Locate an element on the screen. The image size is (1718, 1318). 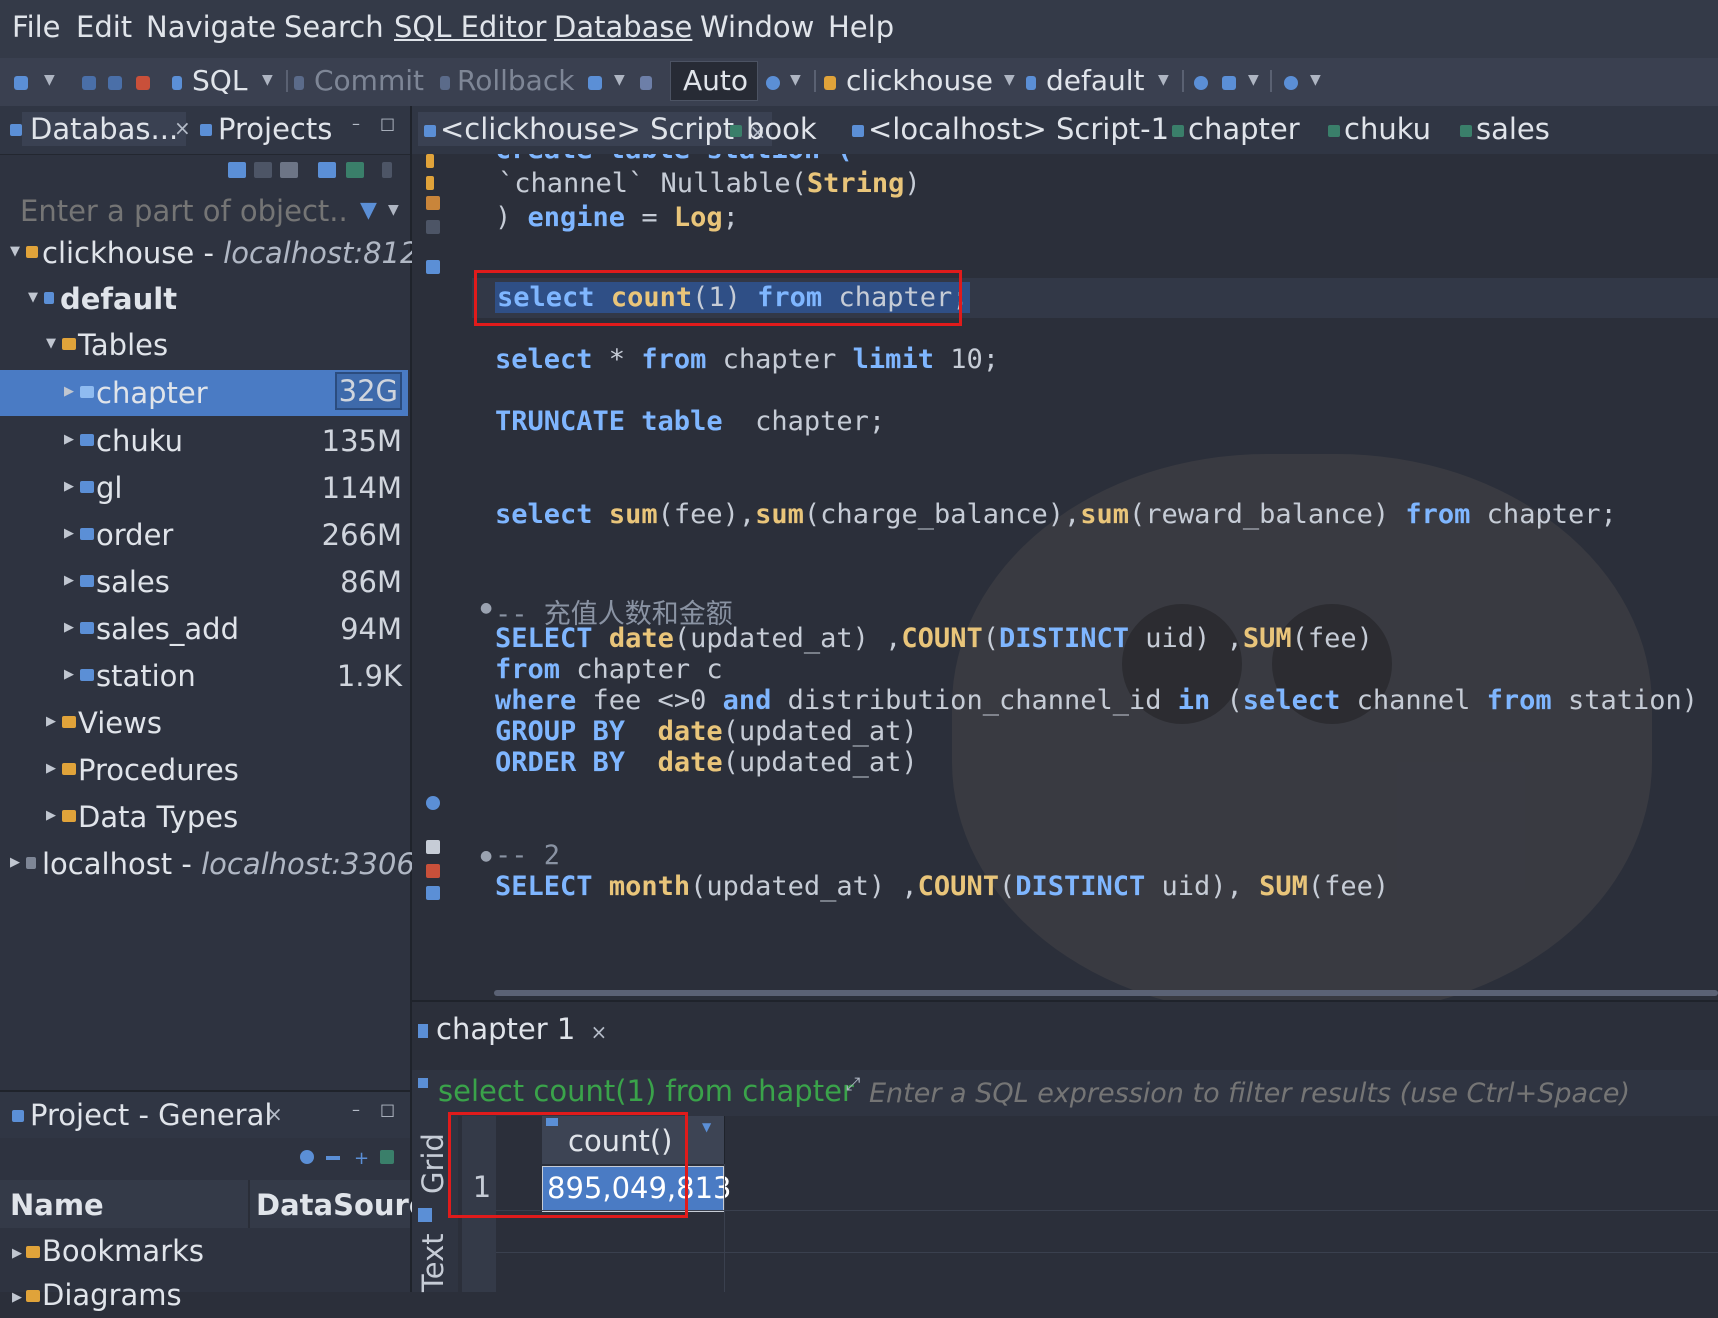
search-icon is located at coordinates (1291, 83).